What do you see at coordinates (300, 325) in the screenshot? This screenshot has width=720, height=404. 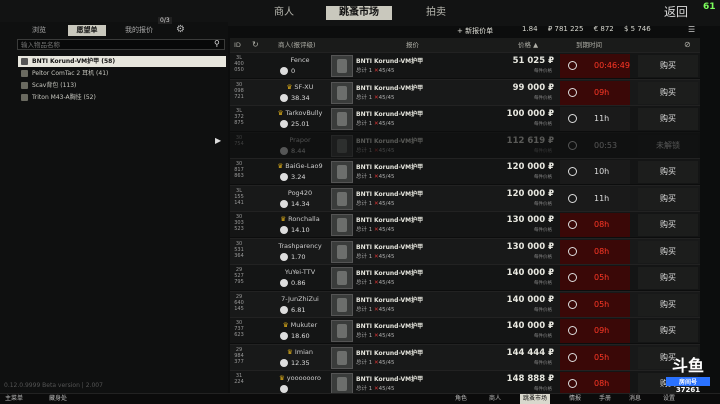 I see `seller-name: ♛ Mukuter` at bounding box center [300, 325].